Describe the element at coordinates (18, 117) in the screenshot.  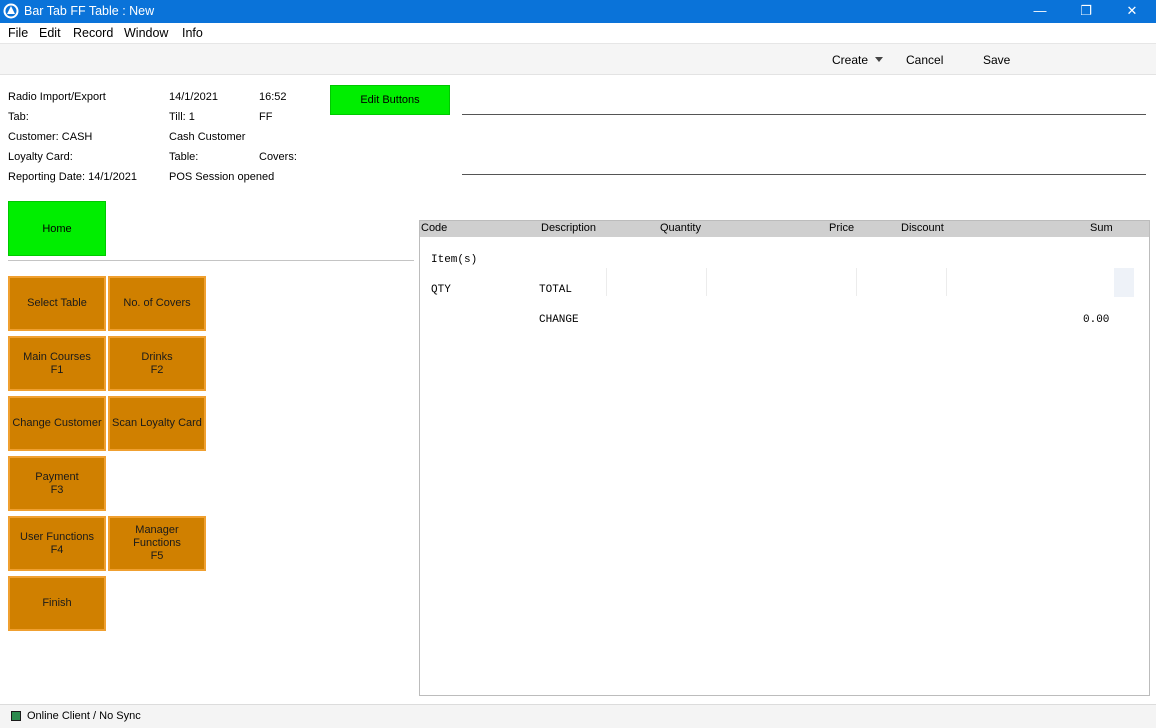
I see `tab-label: Tab:` at that location.